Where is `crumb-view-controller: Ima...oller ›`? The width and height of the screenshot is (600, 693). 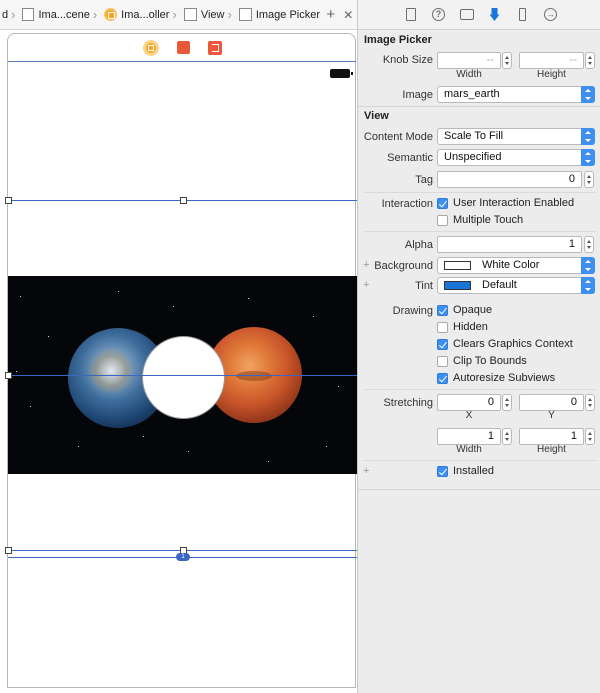
crumb-view-controller: Ima...oller › is located at coordinates (142, 14).